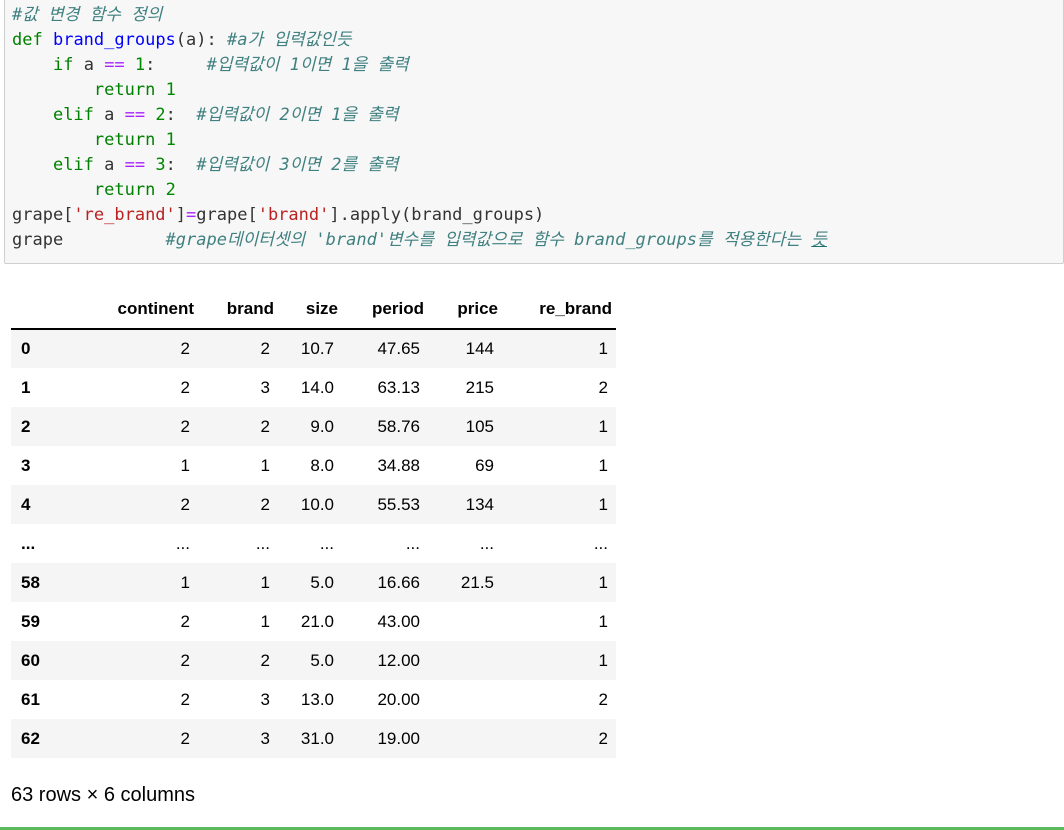  Describe the element at coordinates (135, 115) in the screenshot. I see `operator: ==` at that location.